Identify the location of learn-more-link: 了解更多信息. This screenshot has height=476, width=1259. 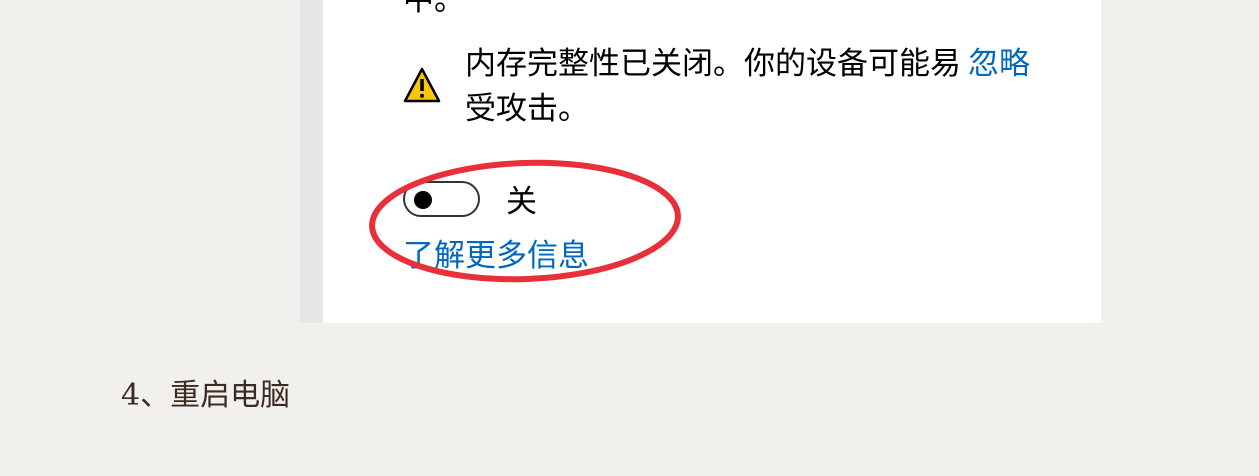
(496, 256).